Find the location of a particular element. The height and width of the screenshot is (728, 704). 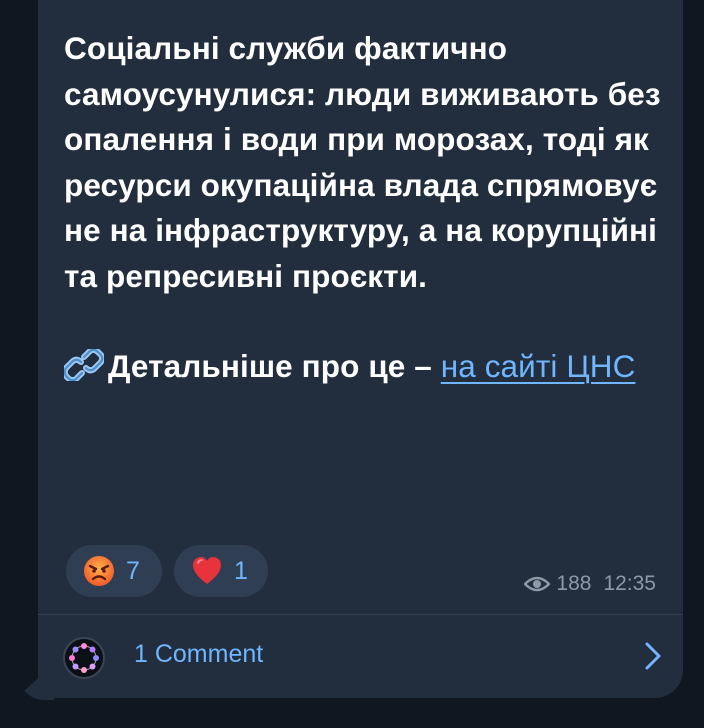

link-icon is located at coordinates (84, 365).